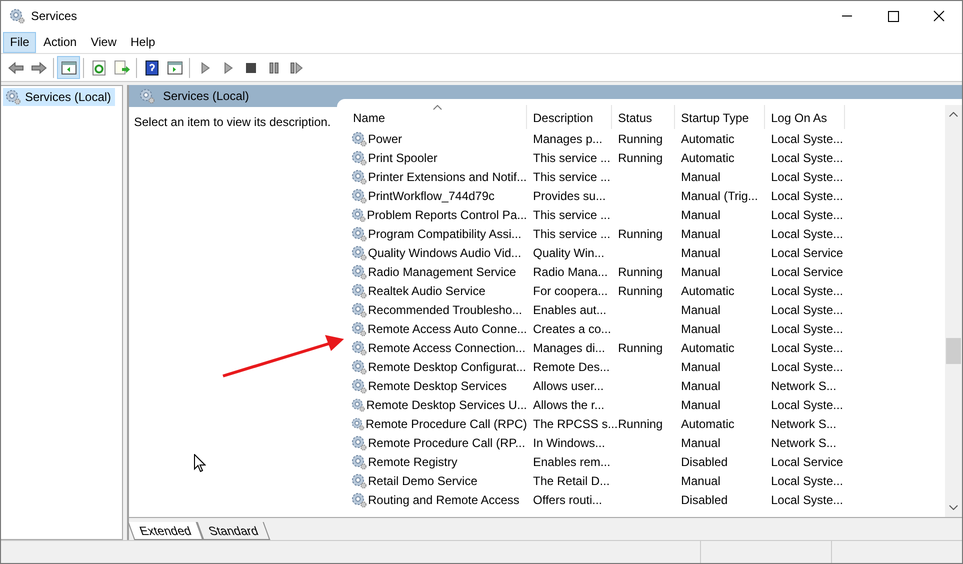  What do you see at coordinates (98, 68) in the screenshot?
I see `refresh-icon` at bounding box center [98, 68].